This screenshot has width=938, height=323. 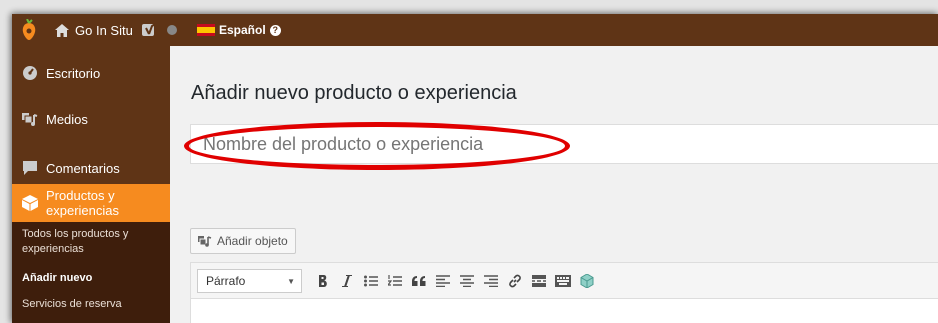 I want to click on spain-flag-icon, so click(x=206, y=30).